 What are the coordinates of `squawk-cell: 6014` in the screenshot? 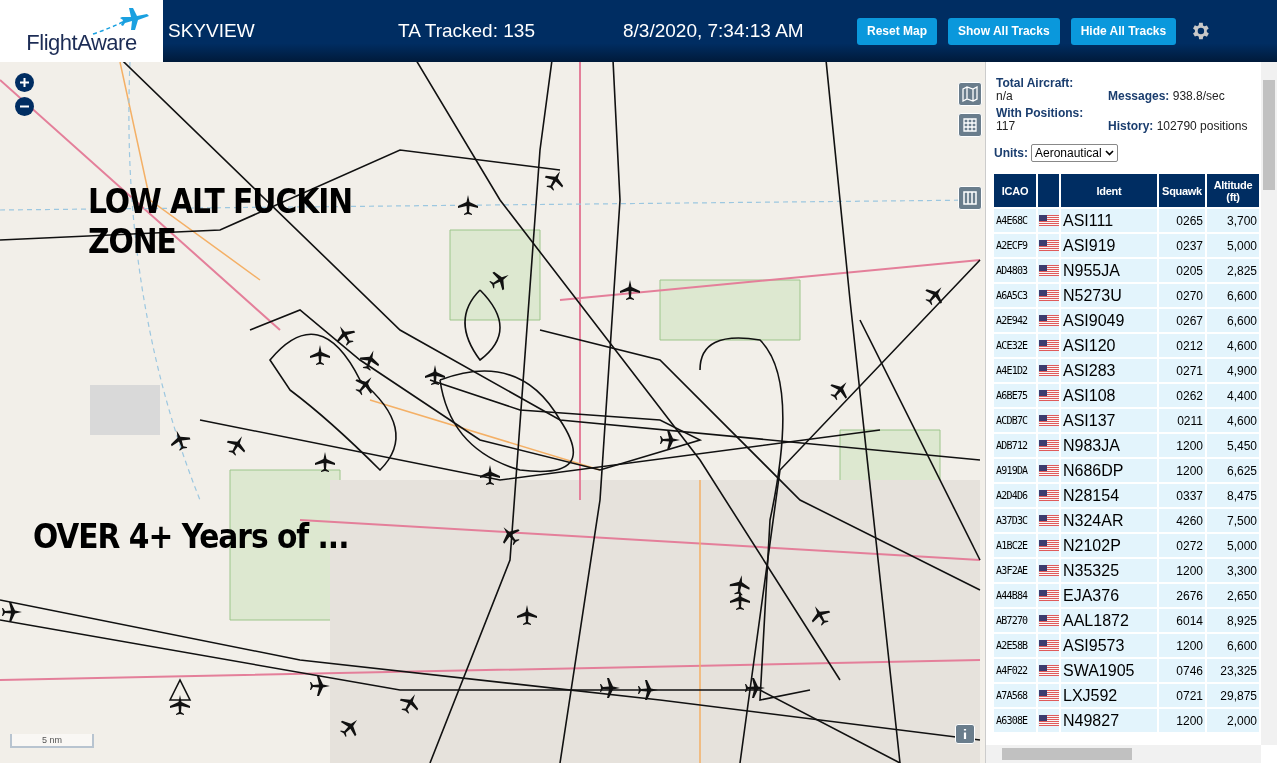 It's located at (1182, 620).